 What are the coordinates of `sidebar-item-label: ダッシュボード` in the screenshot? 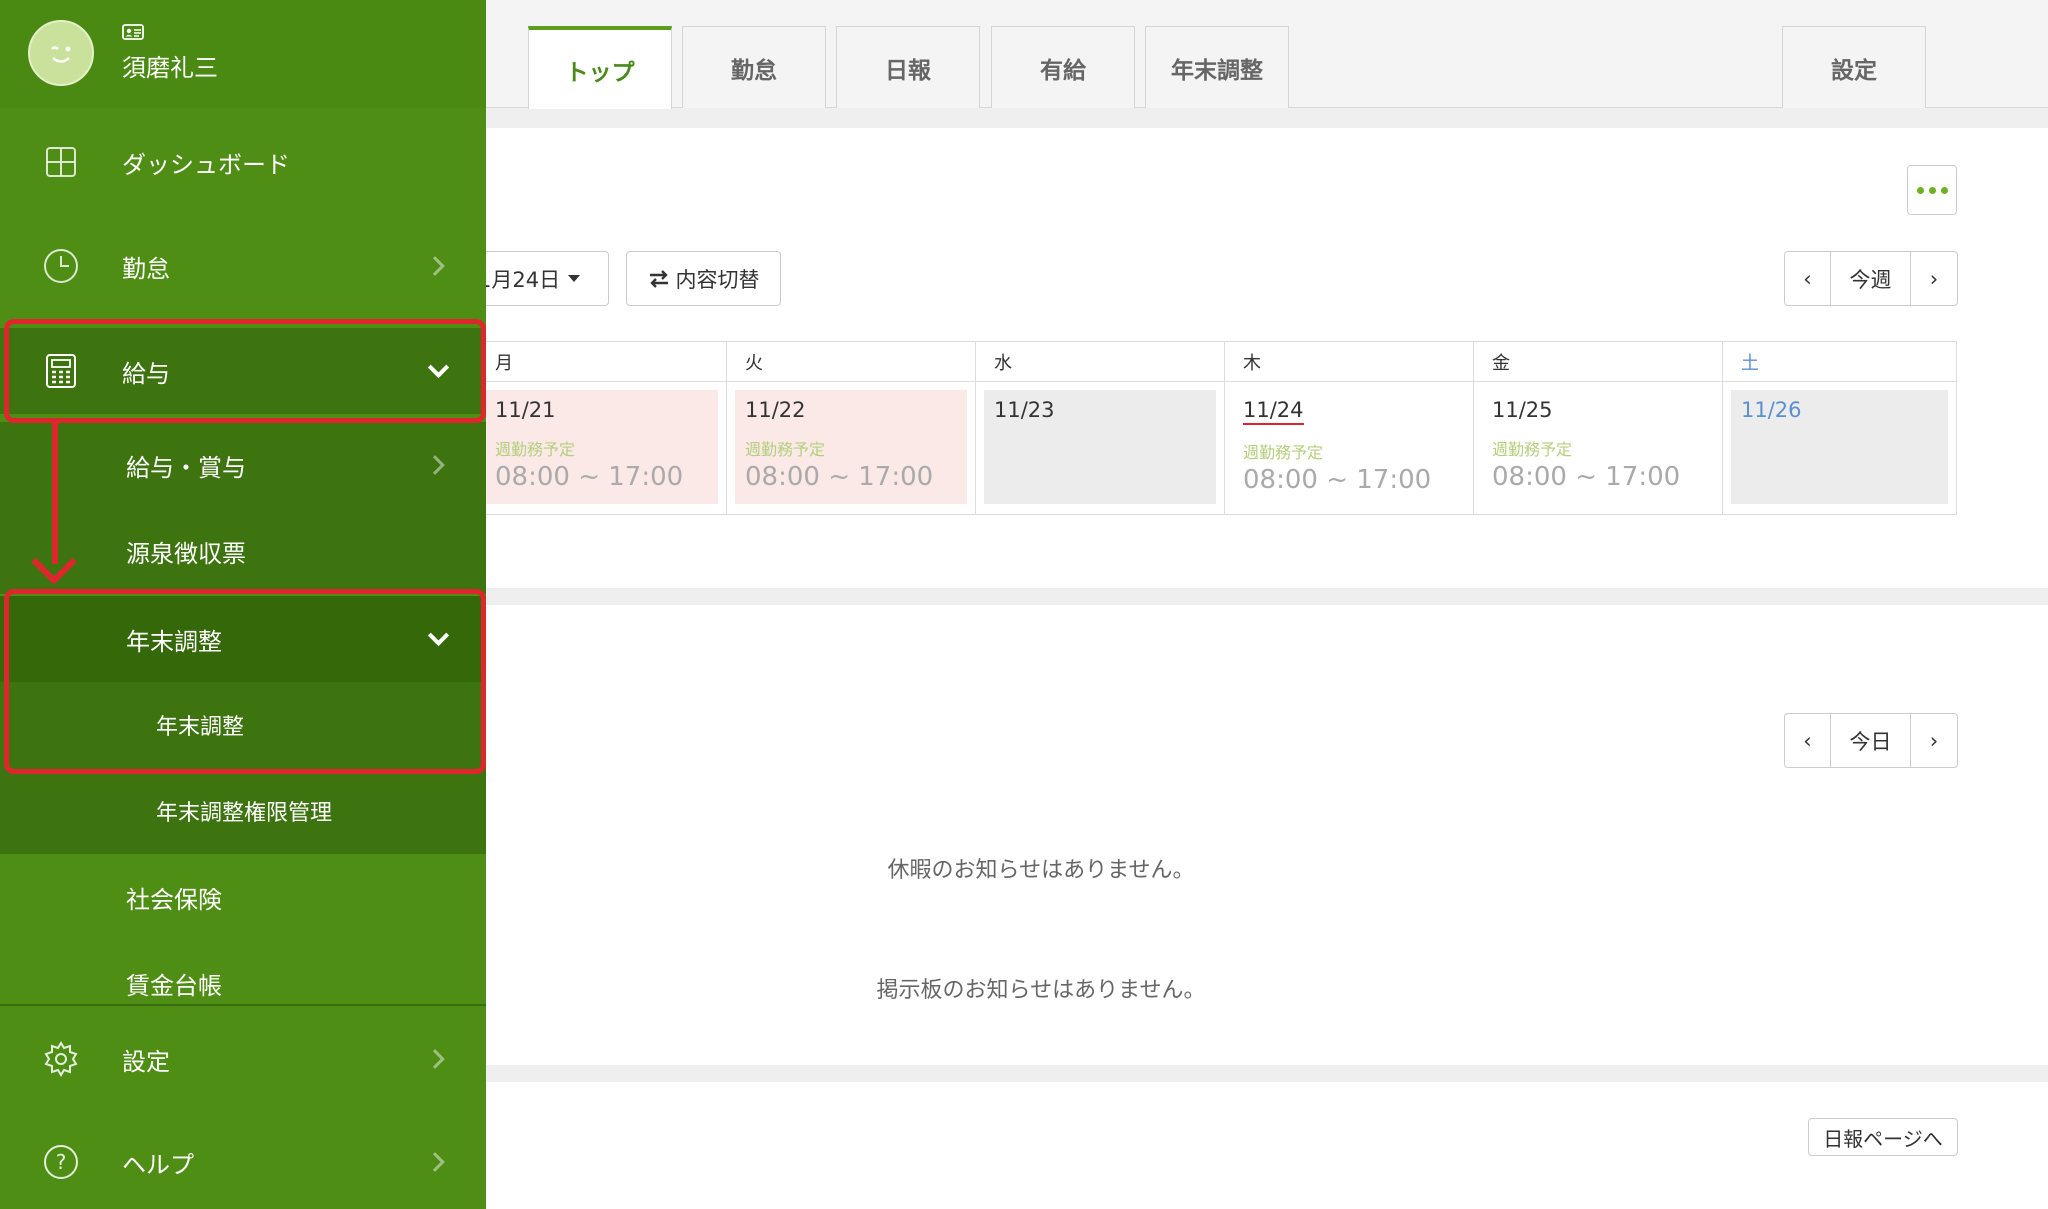 It's located at (206, 164).